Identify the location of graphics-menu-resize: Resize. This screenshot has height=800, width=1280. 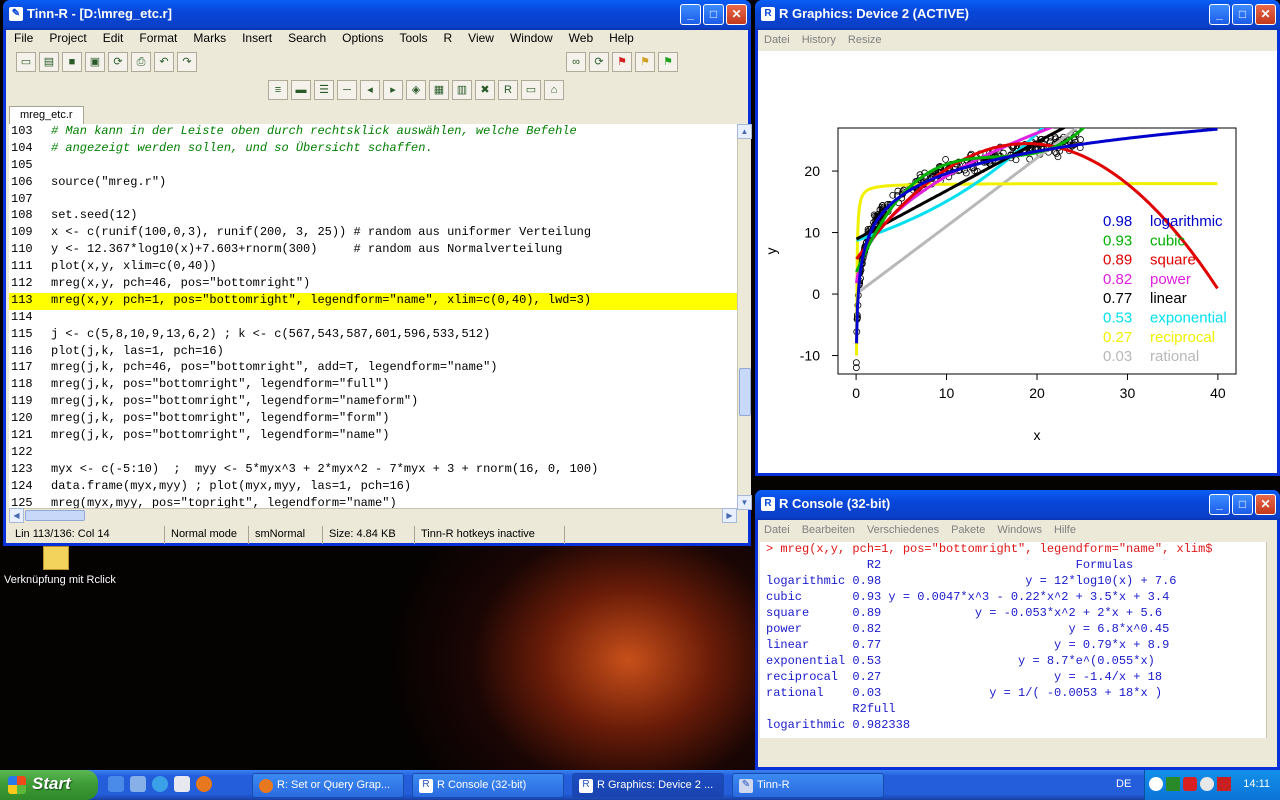
(865, 41).